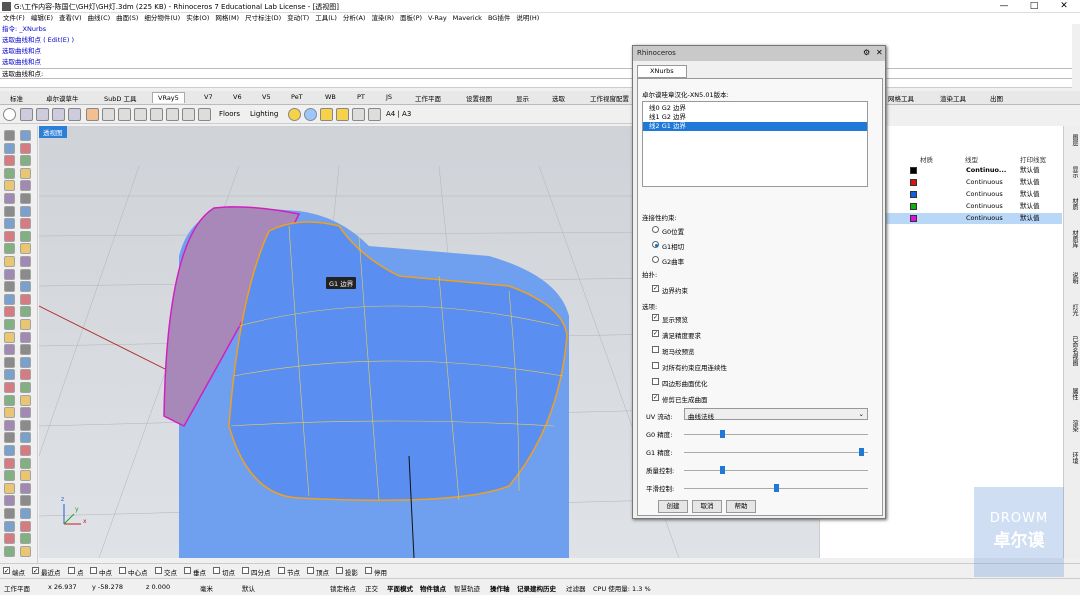 Image resolution: width=1080 pixels, height=595 pixels. What do you see at coordinates (1072, 394) in the screenshot?
I see `tab-properties: 属性` at bounding box center [1072, 394].